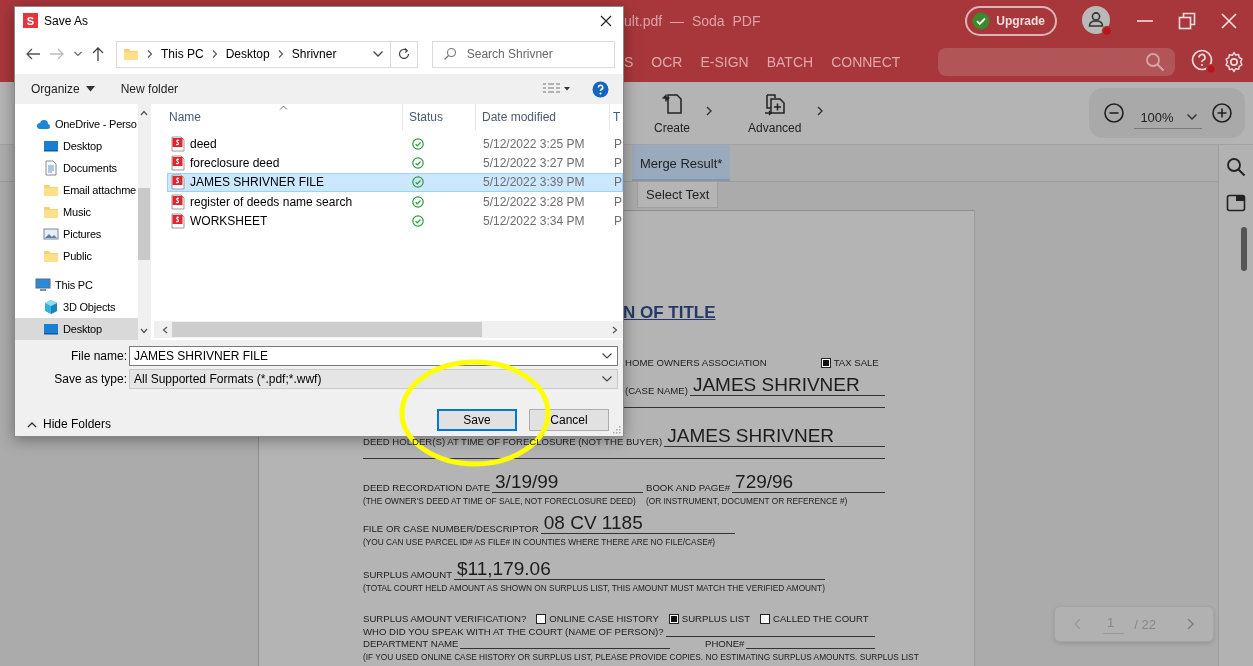 The height and width of the screenshot is (666, 1253). I want to click on toolbar-button: Organize, so click(63, 89).